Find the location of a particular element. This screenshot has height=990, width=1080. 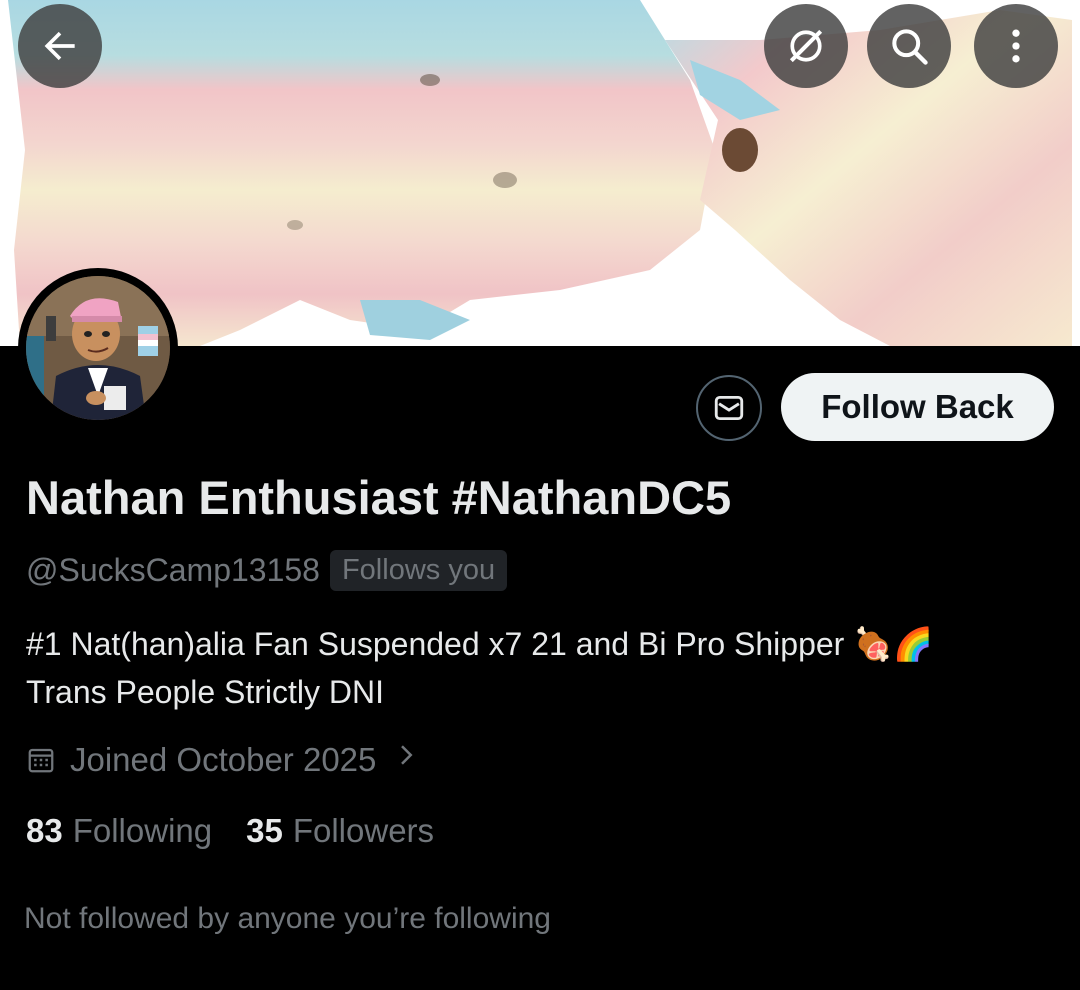

more-button is located at coordinates (1016, 46).